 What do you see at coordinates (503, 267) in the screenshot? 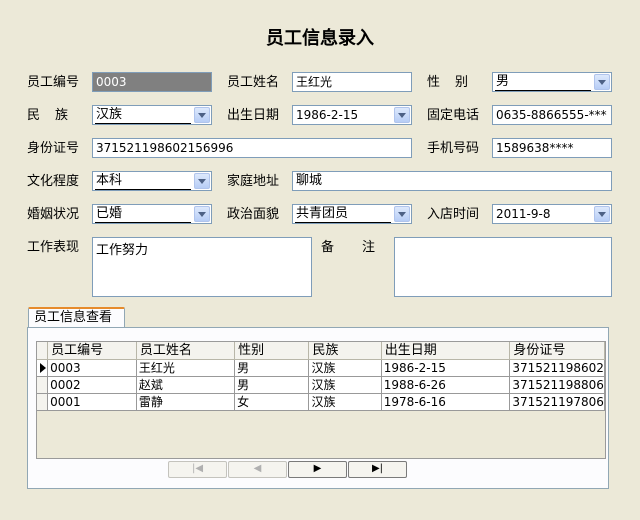
I see `remark-memo` at bounding box center [503, 267].